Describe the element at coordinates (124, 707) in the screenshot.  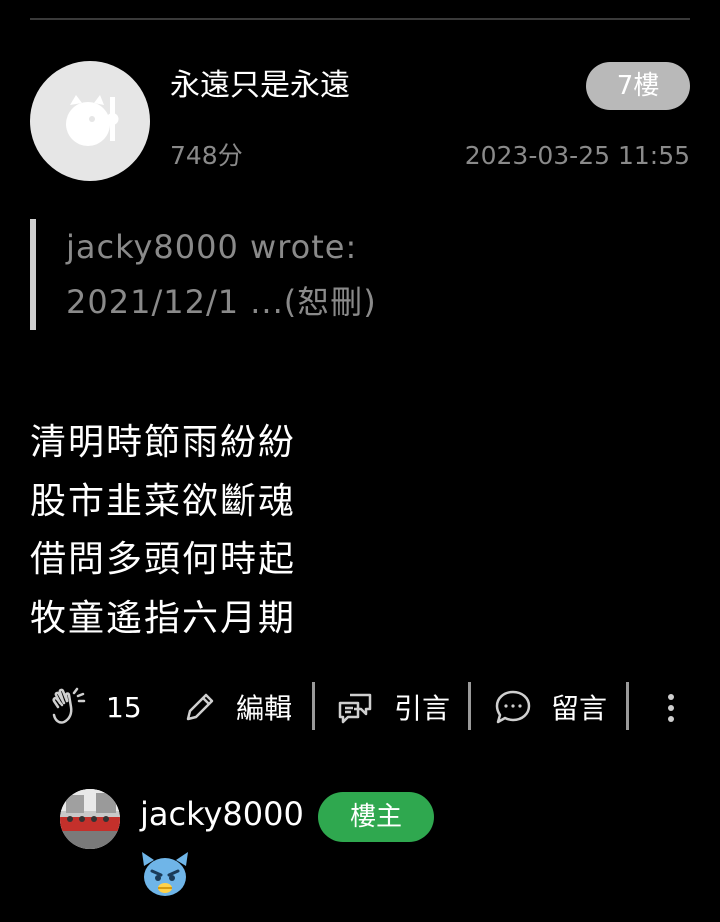
I see `like-count: 15` at that location.